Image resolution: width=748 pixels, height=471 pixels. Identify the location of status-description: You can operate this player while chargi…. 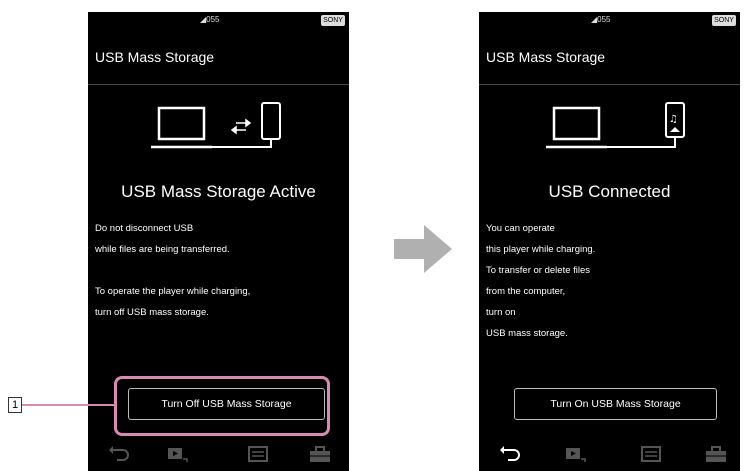
(541, 281).